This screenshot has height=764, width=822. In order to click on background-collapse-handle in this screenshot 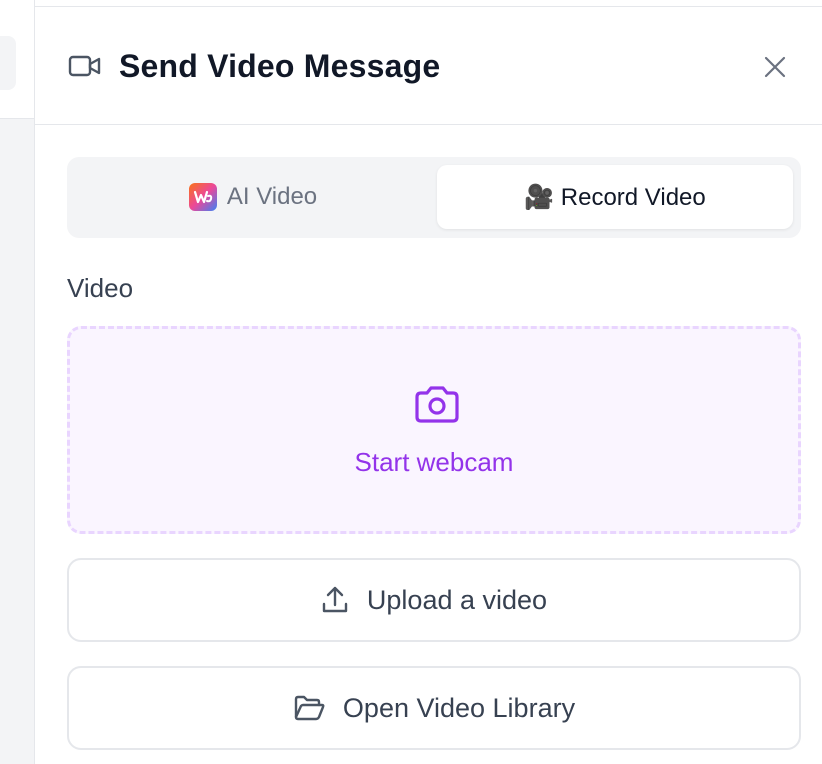, I will do `click(8, 63)`.